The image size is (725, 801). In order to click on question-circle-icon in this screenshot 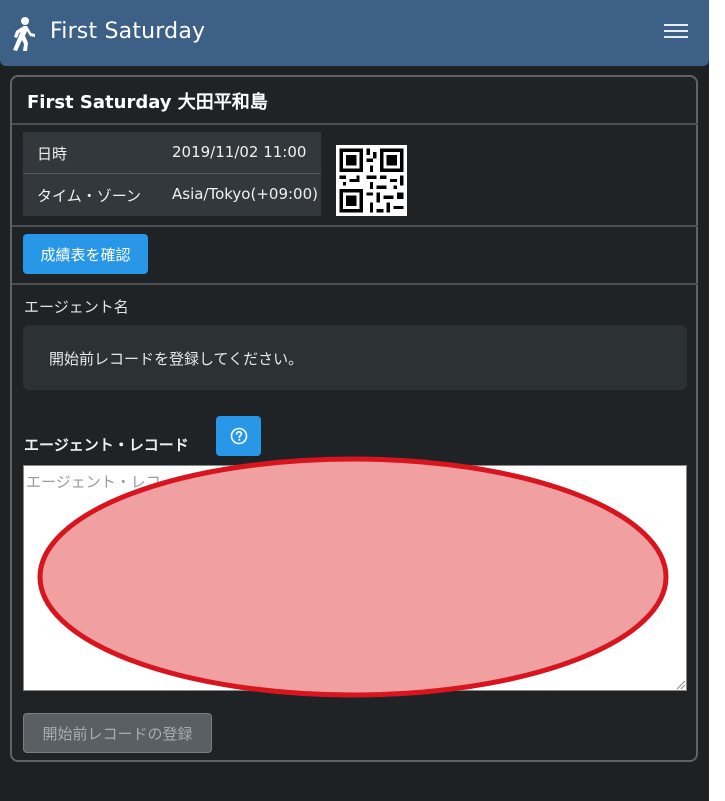, I will do `click(238, 436)`.